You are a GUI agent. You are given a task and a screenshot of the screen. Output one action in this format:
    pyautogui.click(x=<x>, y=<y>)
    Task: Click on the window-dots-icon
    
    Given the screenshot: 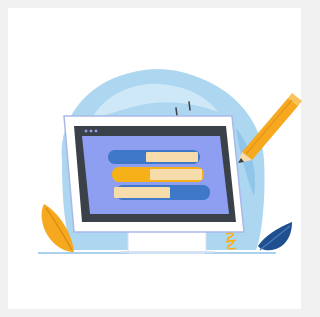 What is the action you would take?
    pyautogui.click(x=91, y=131)
    